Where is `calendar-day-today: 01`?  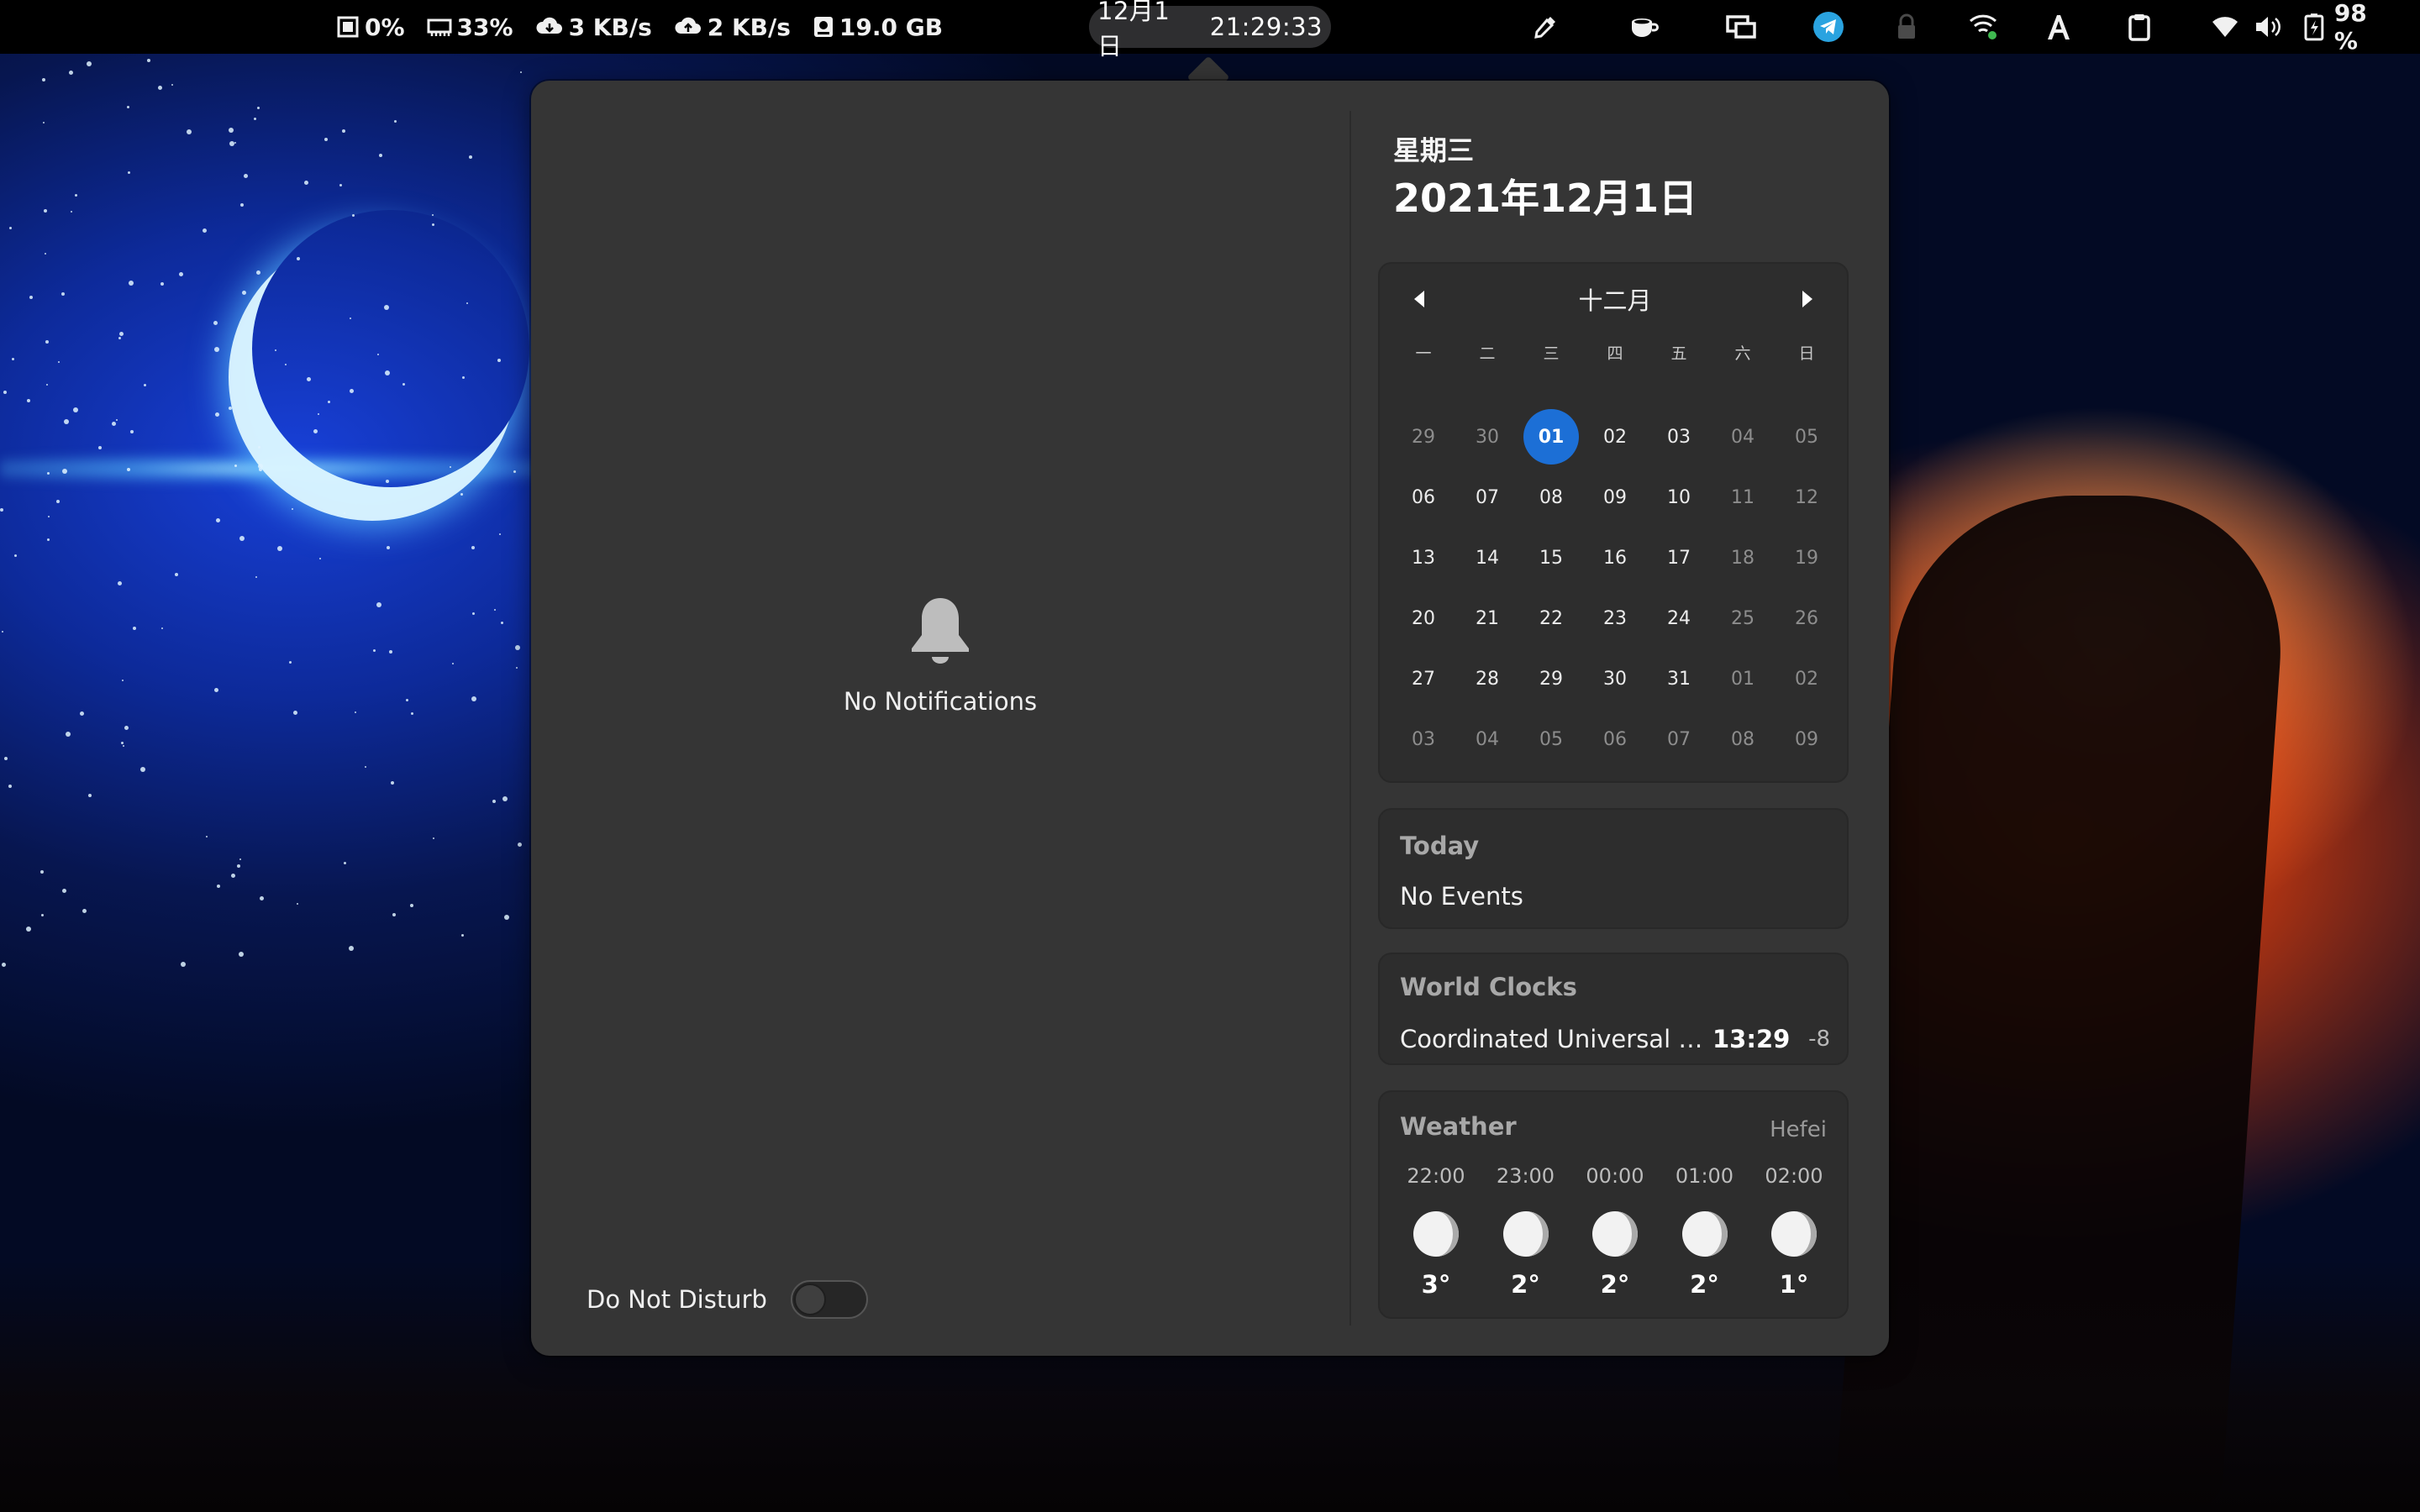
calendar-day-today: 01 is located at coordinates (1551, 437).